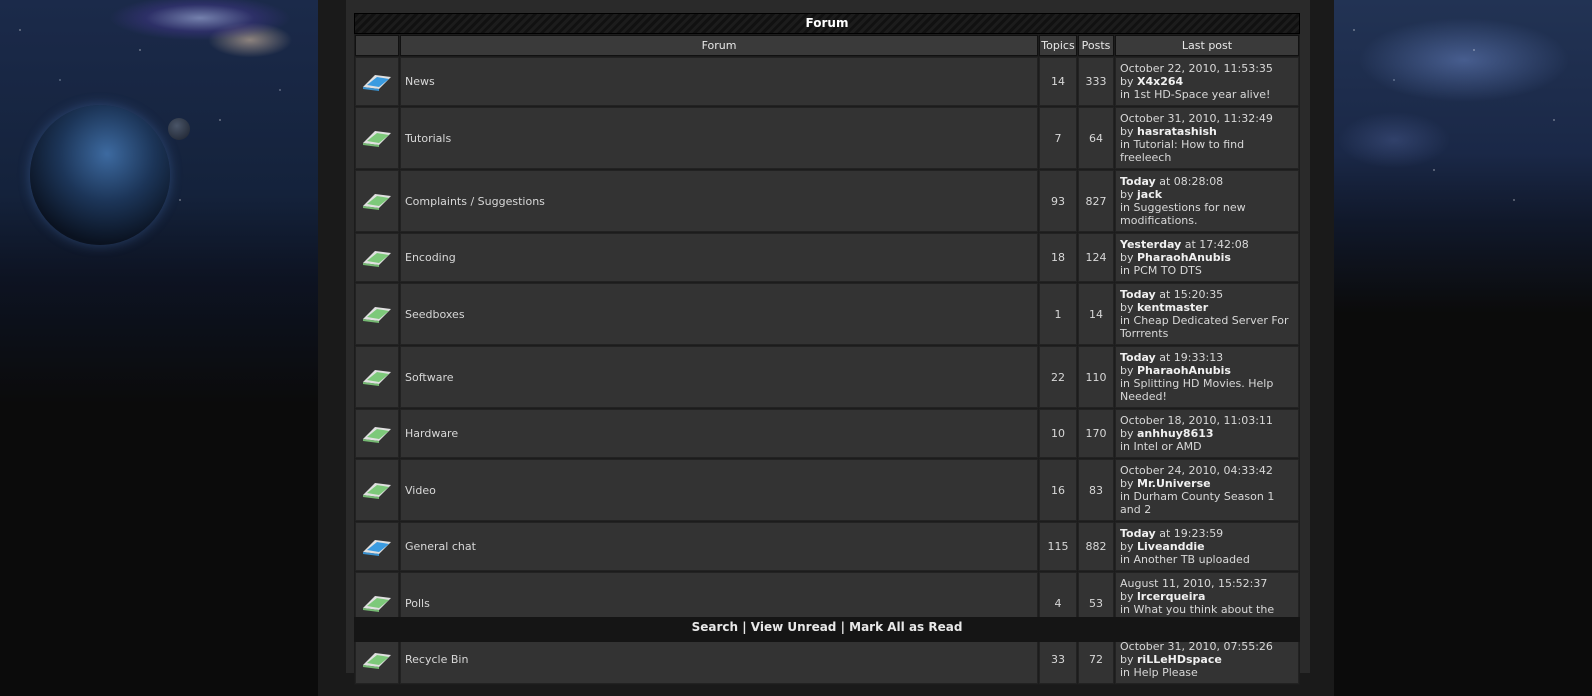 The height and width of the screenshot is (696, 1592). What do you see at coordinates (377, 45) in the screenshot?
I see `icon-column-header` at bounding box center [377, 45].